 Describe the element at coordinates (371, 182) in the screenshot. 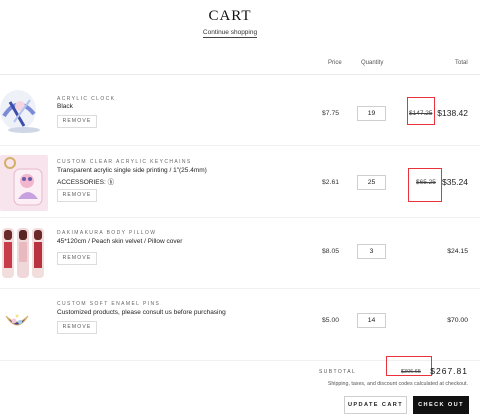

I see `quantity-input: 25` at that location.